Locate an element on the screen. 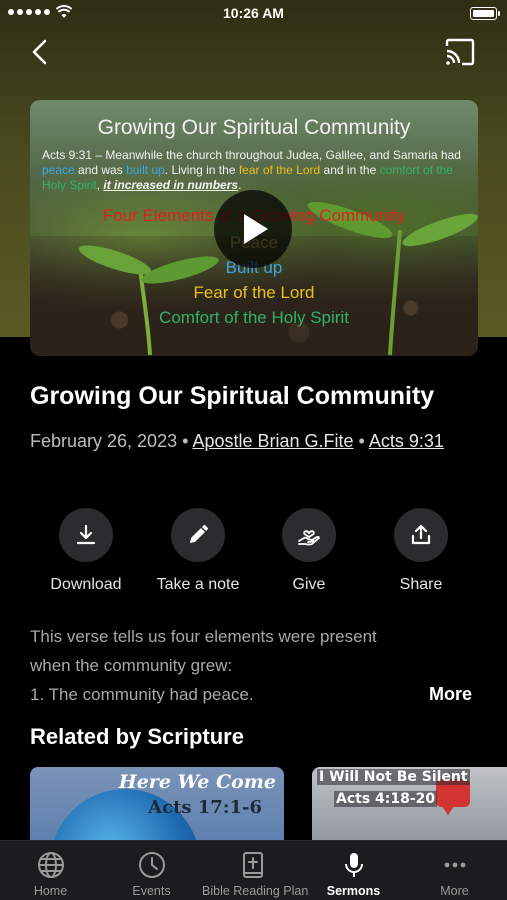 The height and width of the screenshot is (900, 507). download-button: Download is located at coordinates (86, 551).